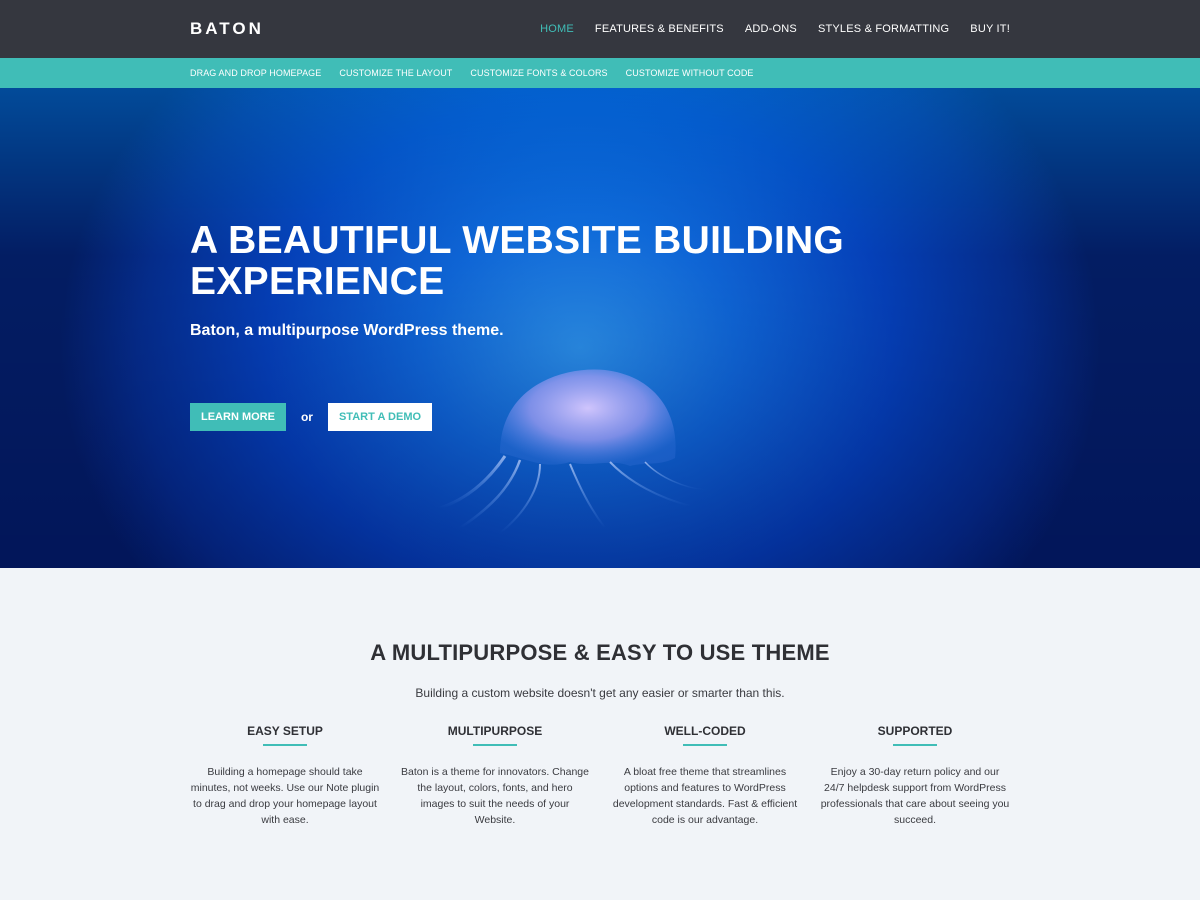 The height and width of the screenshot is (900, 1200). Describe the element at coordinates (227, 29) in the screenshot. I see `site-logo: BATON` at that location.